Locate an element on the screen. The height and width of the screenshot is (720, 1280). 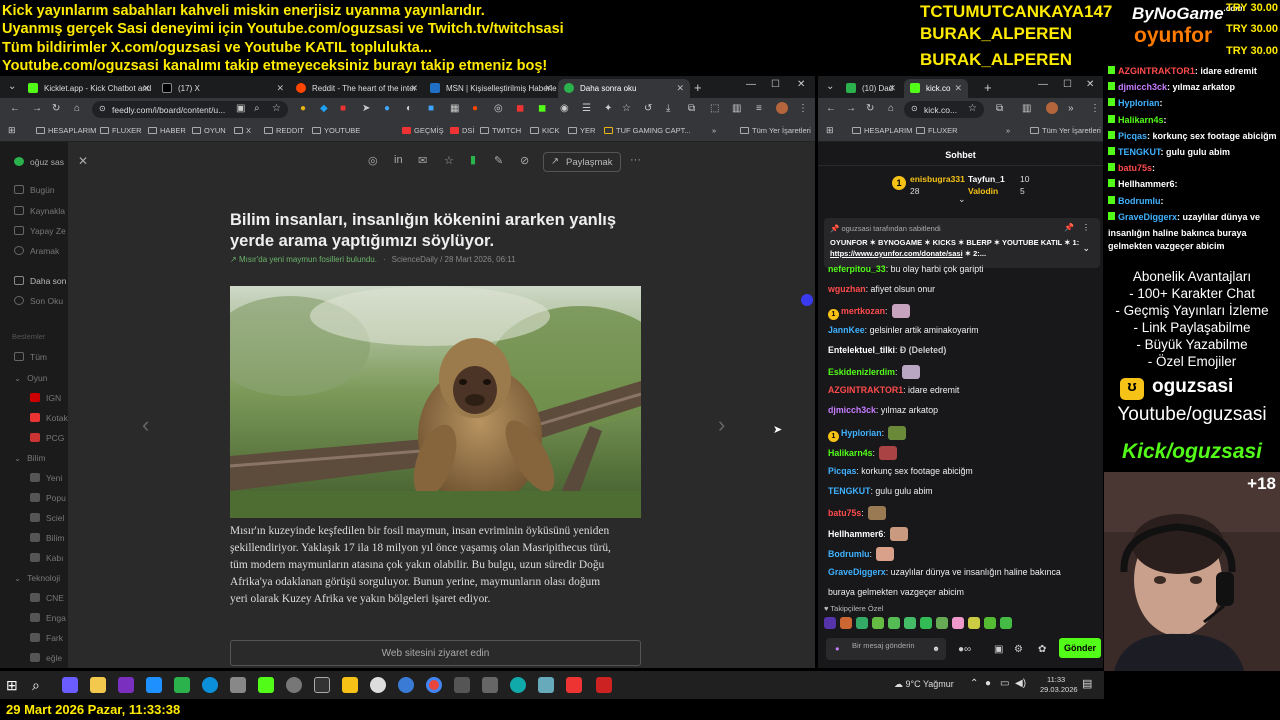
extension-icon: ▦ is located at coordinates (454, 108).